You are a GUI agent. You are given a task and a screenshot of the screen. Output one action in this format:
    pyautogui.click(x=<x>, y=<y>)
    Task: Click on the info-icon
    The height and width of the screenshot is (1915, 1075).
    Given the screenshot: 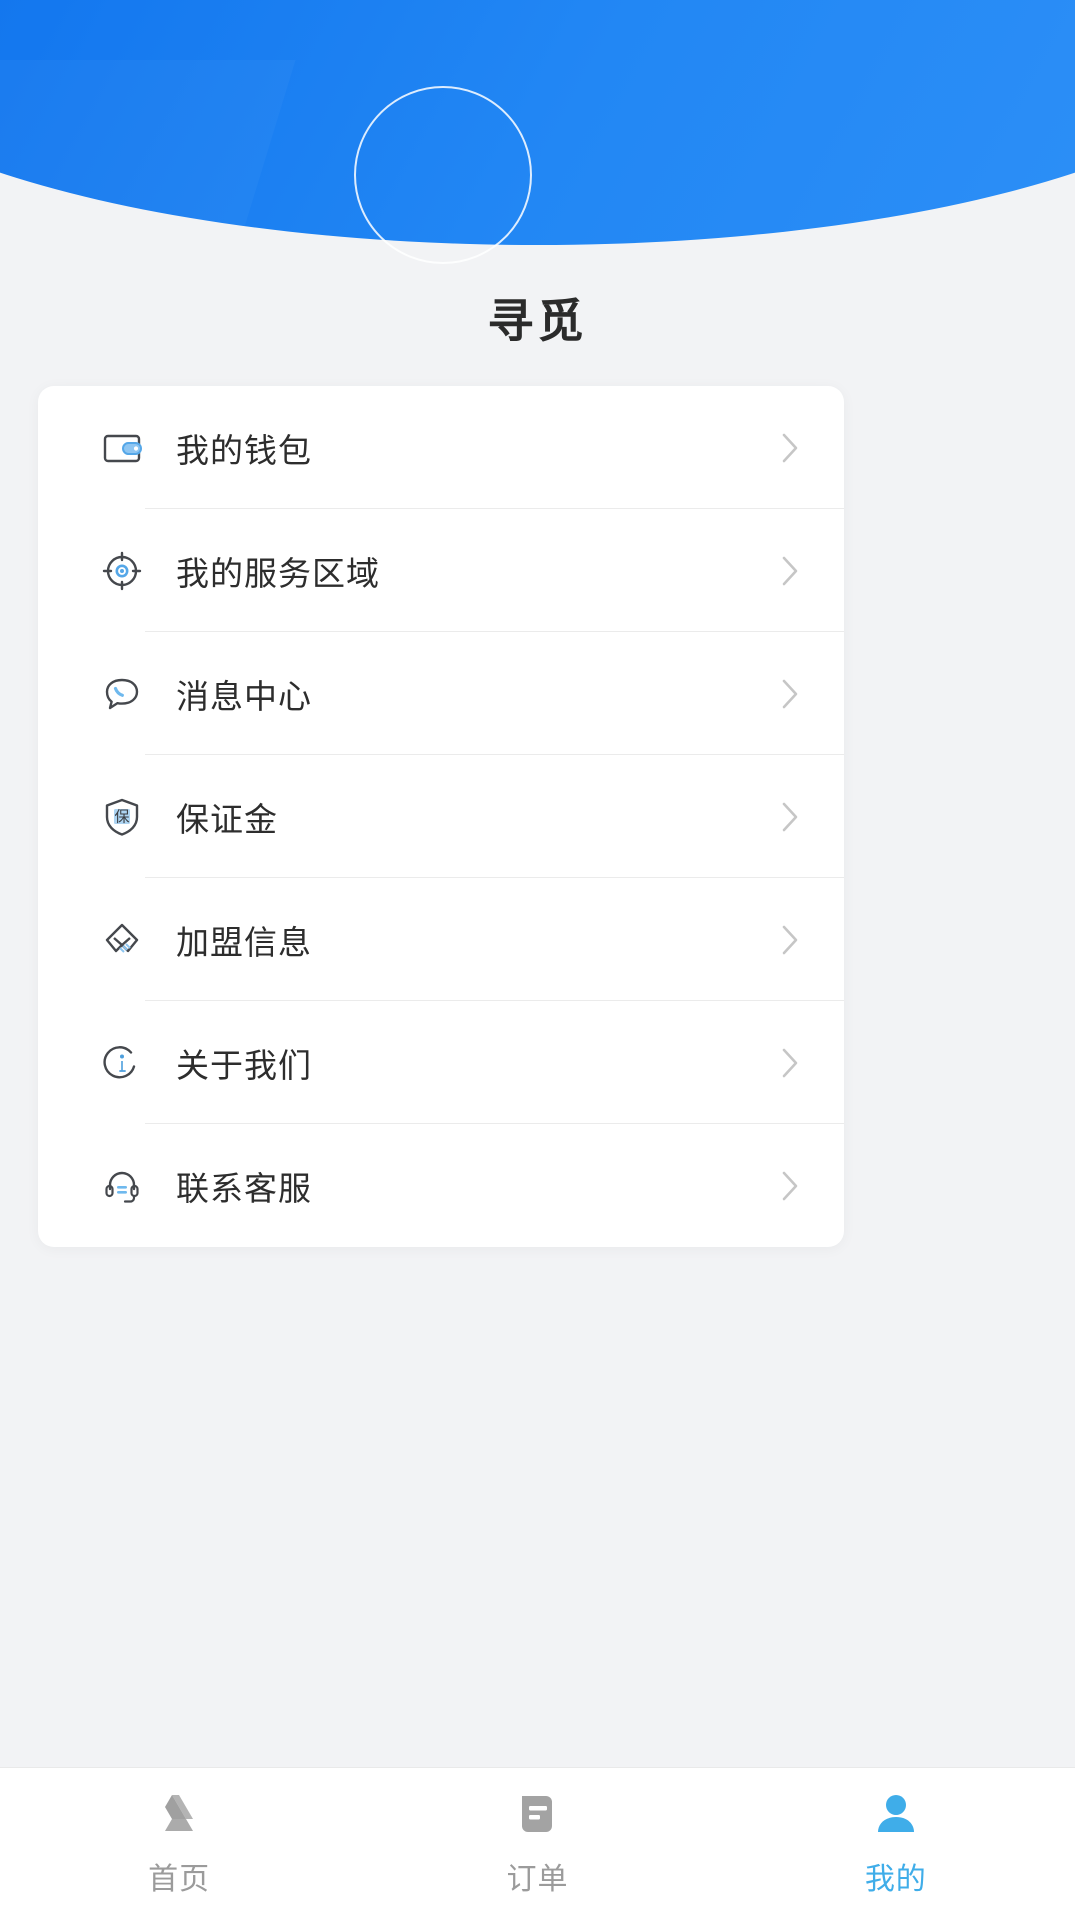 What is the action you would take?
    pyautogui.click(x=122, y=1063)
    